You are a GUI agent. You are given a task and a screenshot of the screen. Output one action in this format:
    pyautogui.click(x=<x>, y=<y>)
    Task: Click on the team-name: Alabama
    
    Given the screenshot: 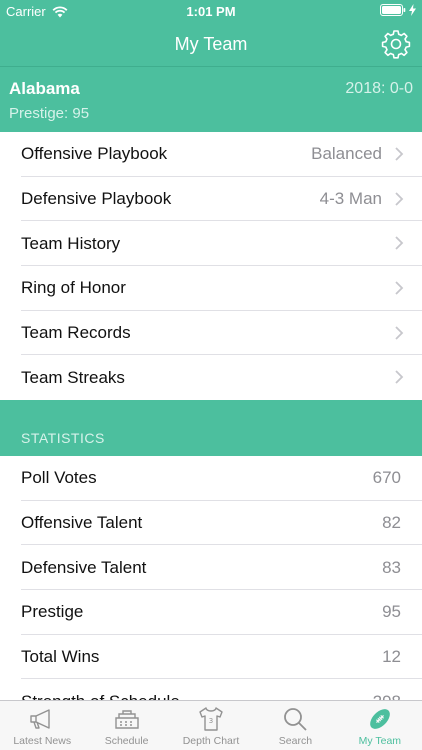 What is the action you would take?
    pyautogui.click(x=44, y=88)
    